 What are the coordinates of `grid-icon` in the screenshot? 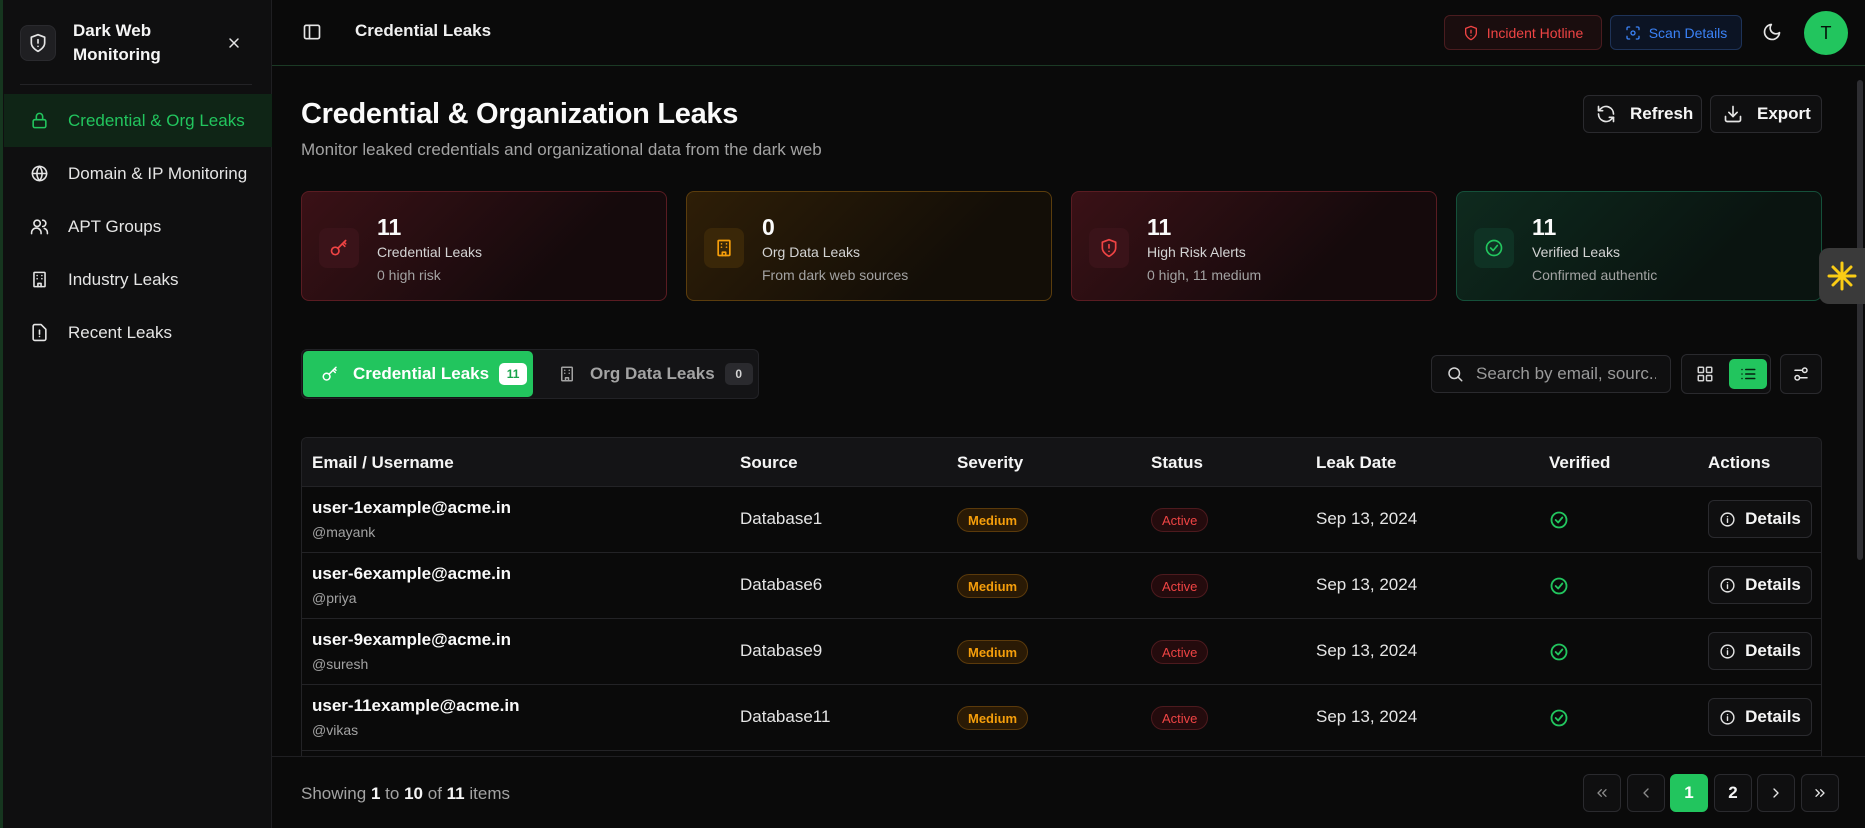 It's located at (1705, 374).